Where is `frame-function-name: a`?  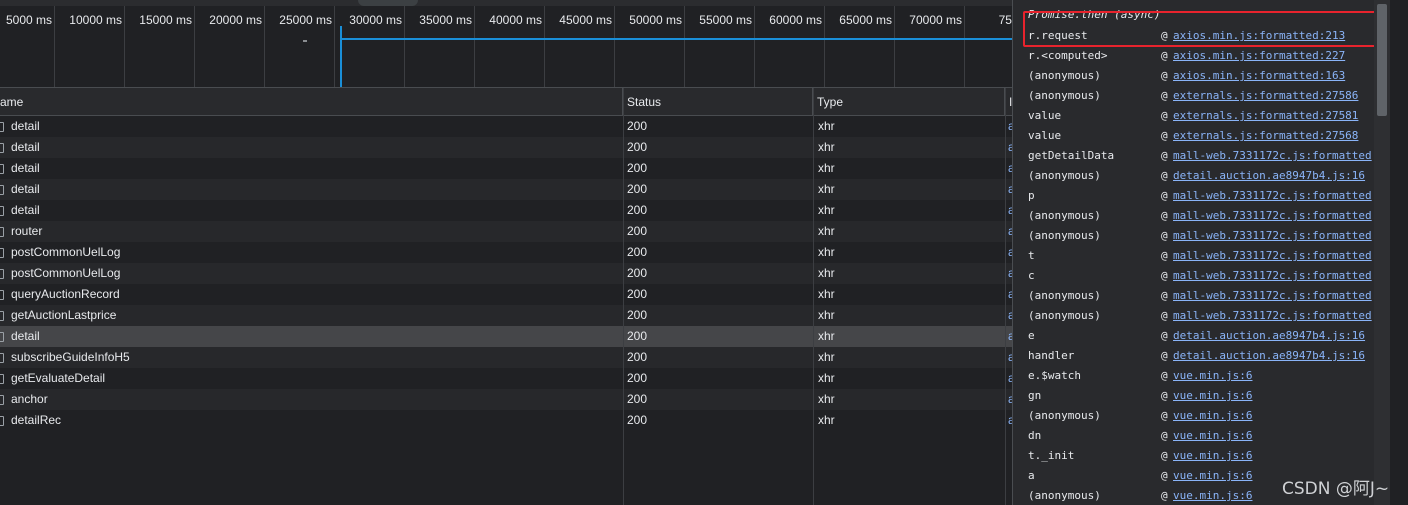
frame-function-name: a is located at coordinates (1031, 475).